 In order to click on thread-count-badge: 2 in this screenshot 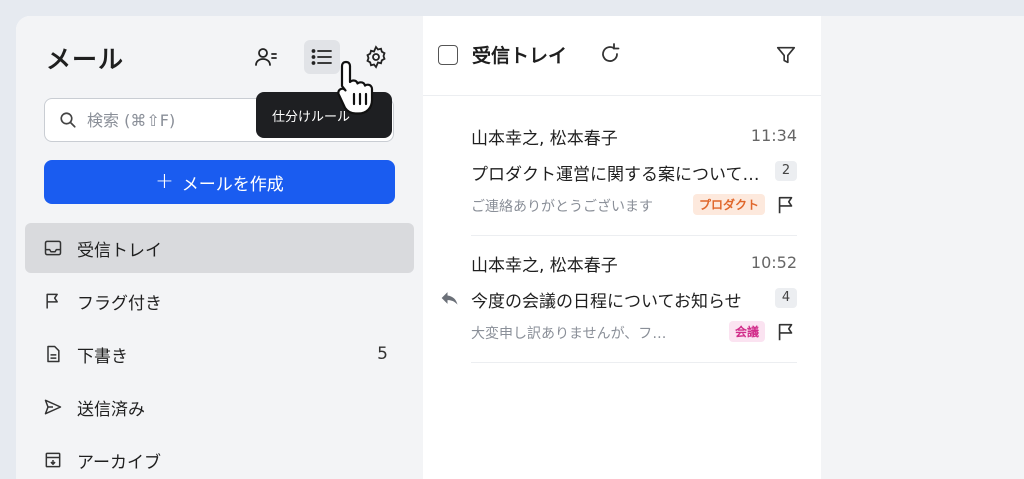, I will do `click(786, 171)`.